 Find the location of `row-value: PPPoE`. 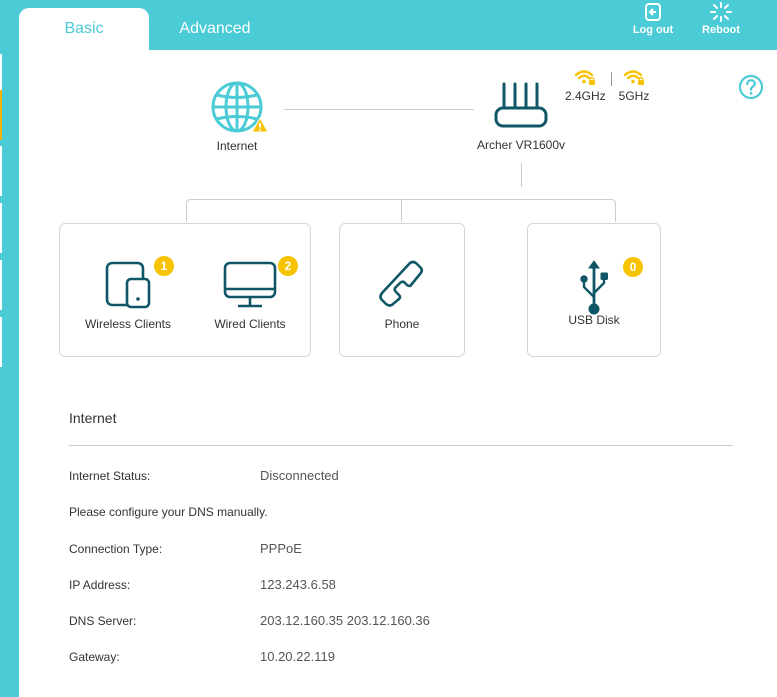

row-value: PPPoE is located at coordinates (281, 548).